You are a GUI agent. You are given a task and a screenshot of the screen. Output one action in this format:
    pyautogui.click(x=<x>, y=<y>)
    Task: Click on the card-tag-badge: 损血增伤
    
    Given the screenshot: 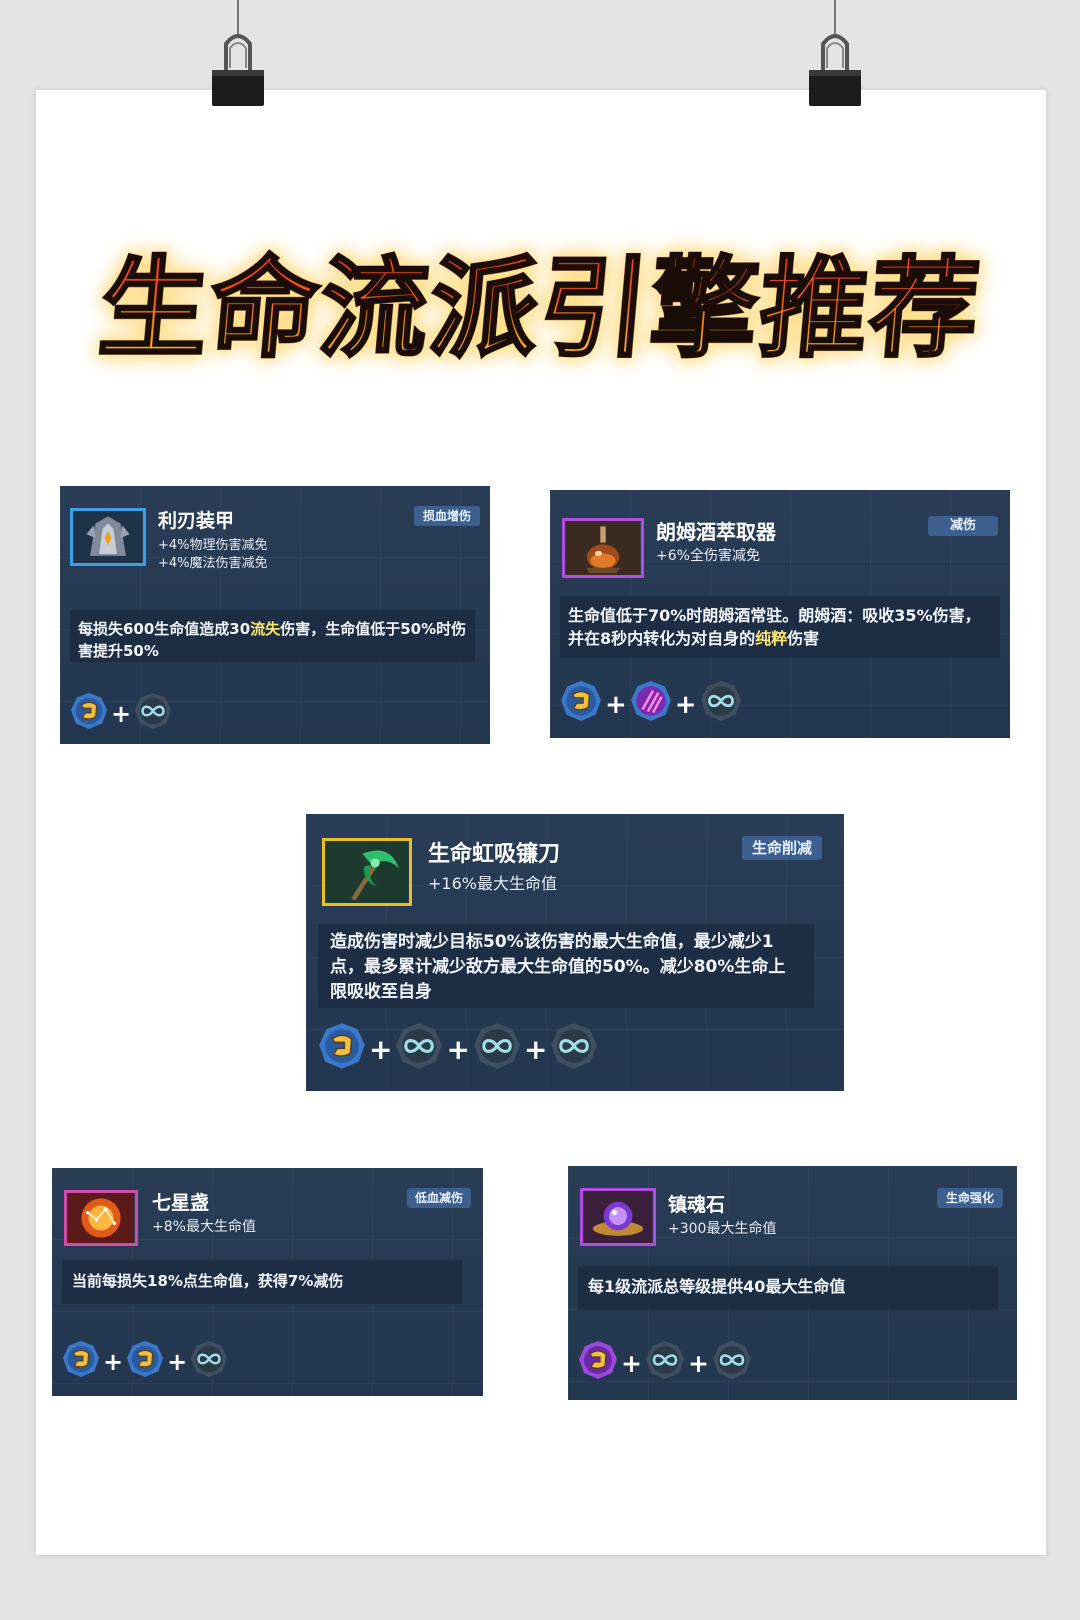 What is the action you would take?
    pyautogui.click(x=447, y=516)
    